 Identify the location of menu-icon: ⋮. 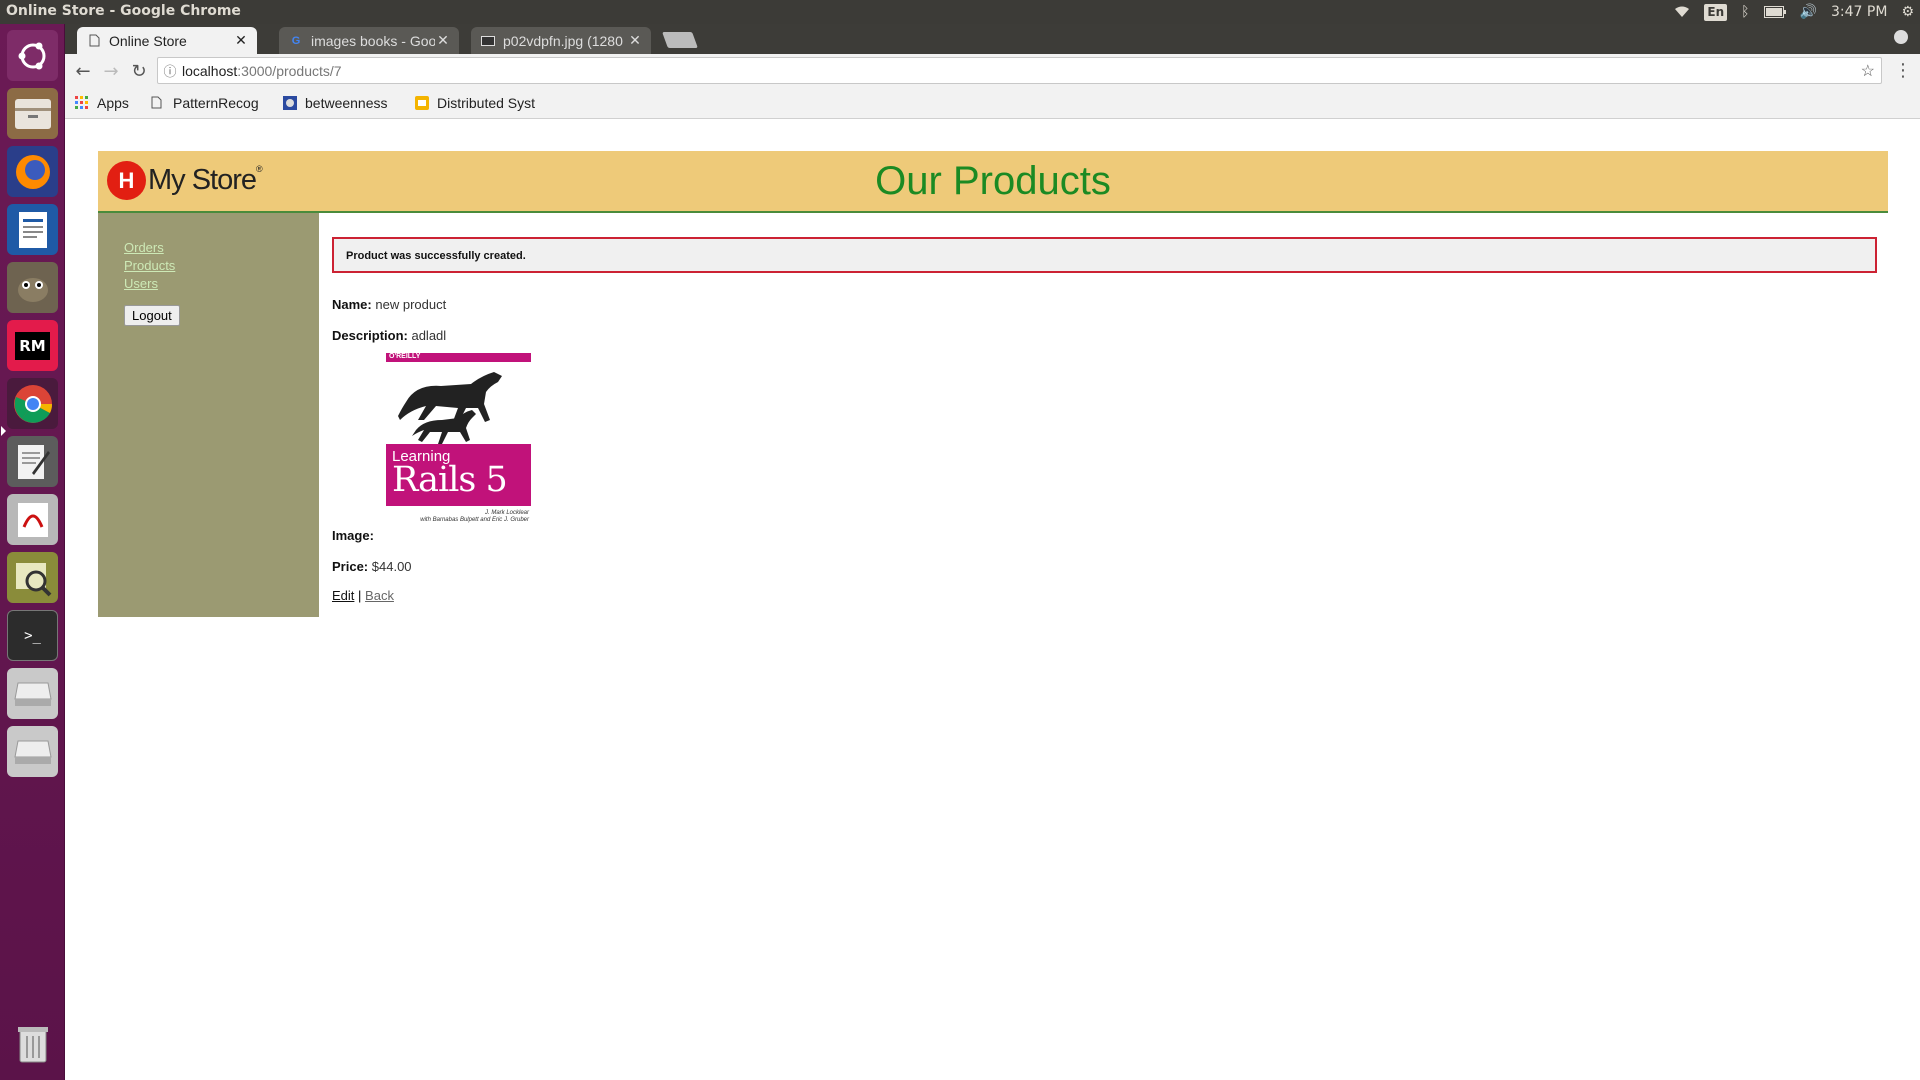
(1903, 70).